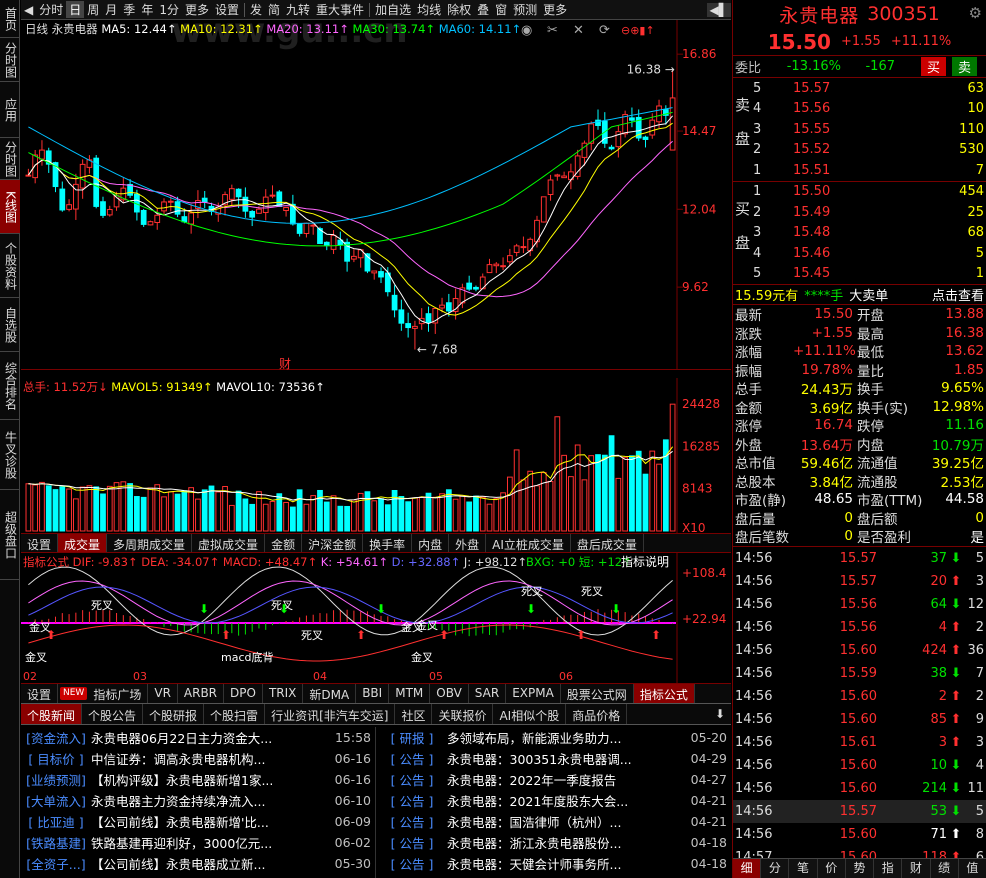 The image size is (986, 878). I want to click on indicator-tab-0: 设置, so click(40, 693).